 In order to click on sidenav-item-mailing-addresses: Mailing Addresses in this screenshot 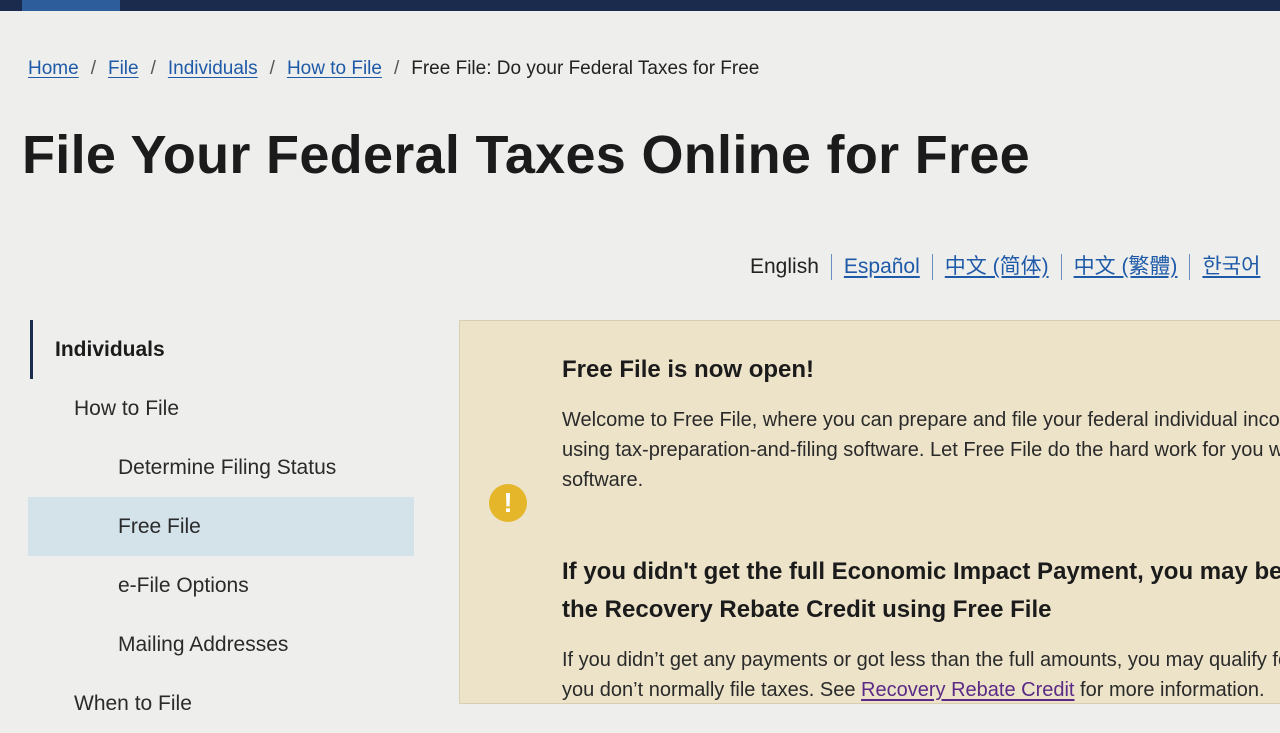, I will do `click(221, 644)`.